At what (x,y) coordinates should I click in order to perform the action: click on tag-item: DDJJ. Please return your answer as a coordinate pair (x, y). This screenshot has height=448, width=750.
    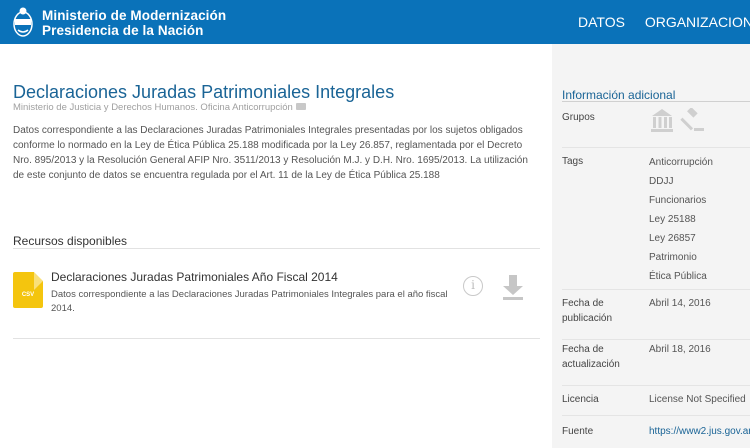
    Looking at the image, I should click on (699, 181).